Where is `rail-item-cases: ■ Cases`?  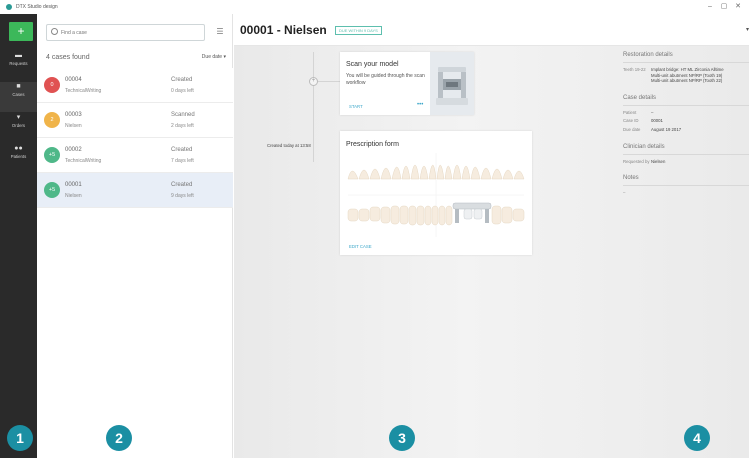 rail-item-cases: ■ Cases is located at coordinates (18, 97).